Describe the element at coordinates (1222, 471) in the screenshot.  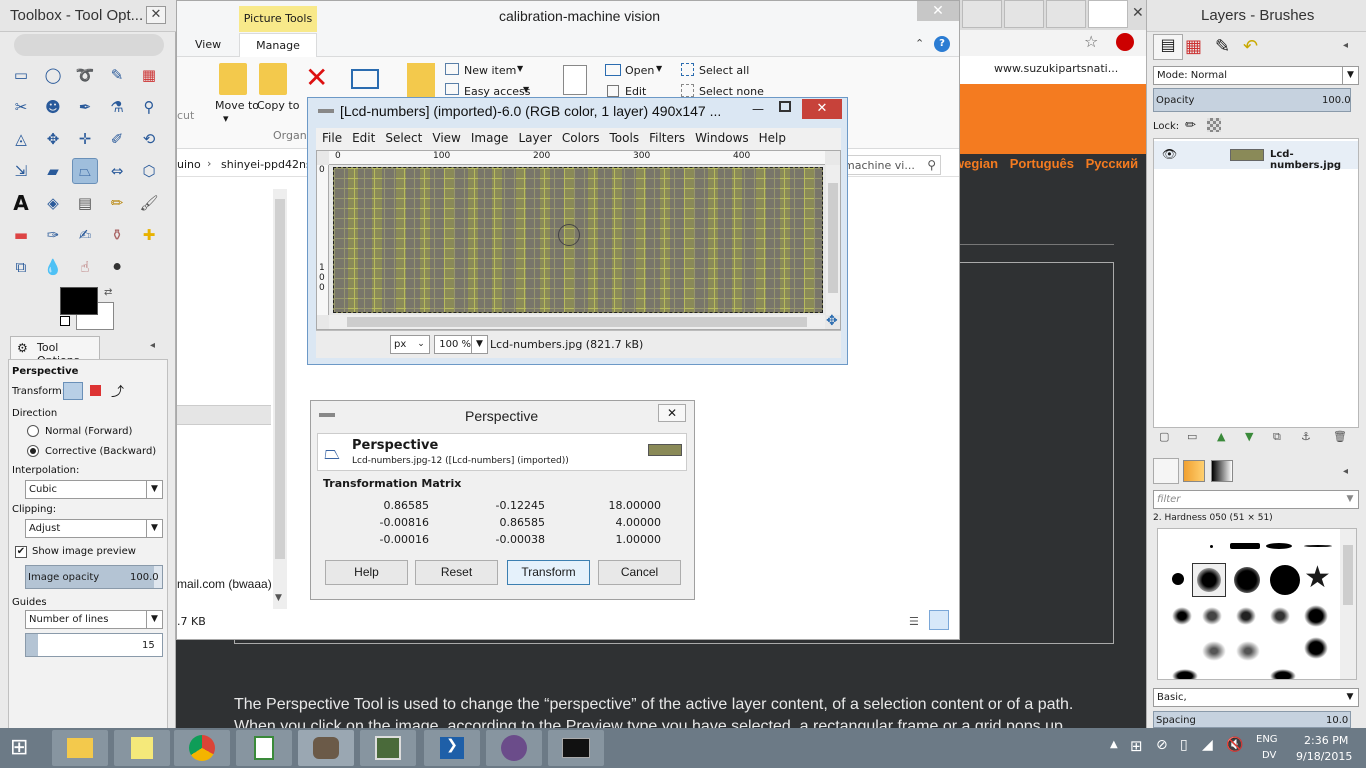
I see `tab-gradients` at that location.